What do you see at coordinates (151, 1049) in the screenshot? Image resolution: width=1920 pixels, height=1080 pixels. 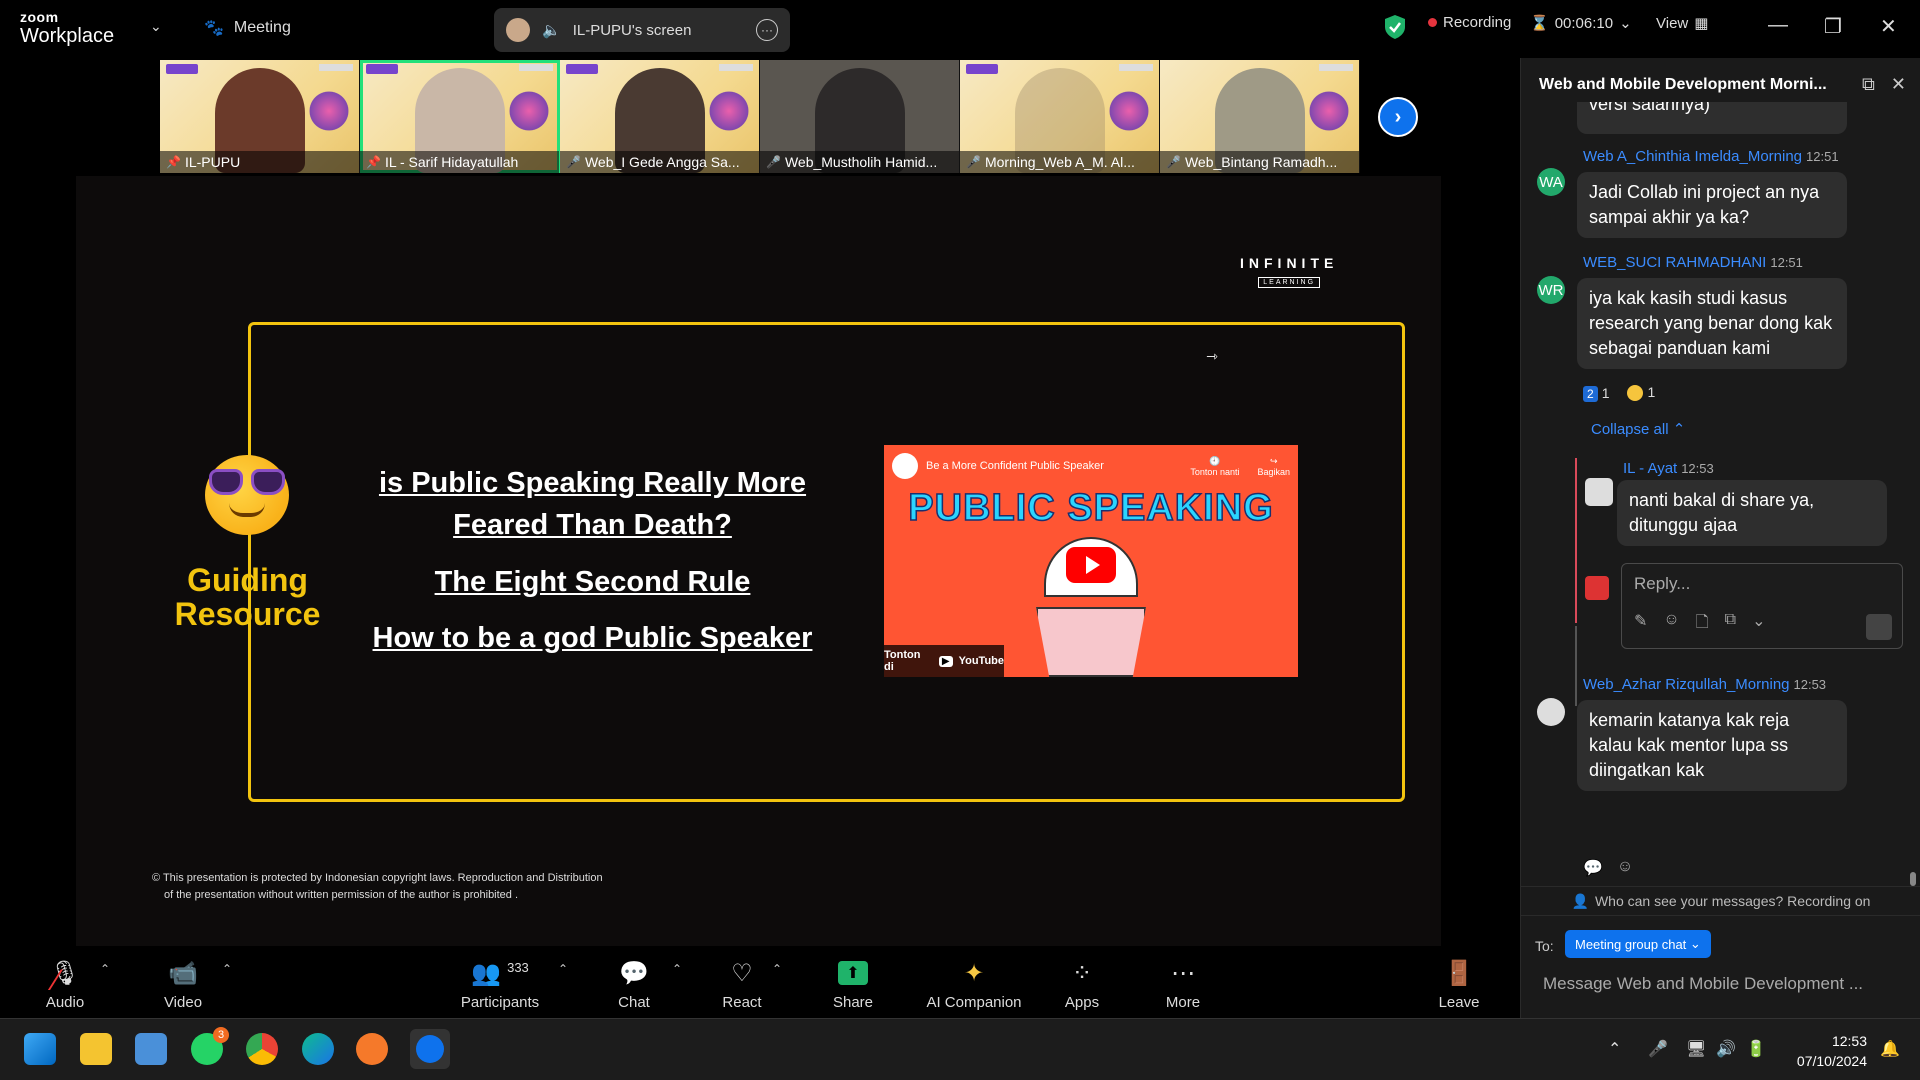 I see `photos-app-icon` at bounding box center [151, 1049].